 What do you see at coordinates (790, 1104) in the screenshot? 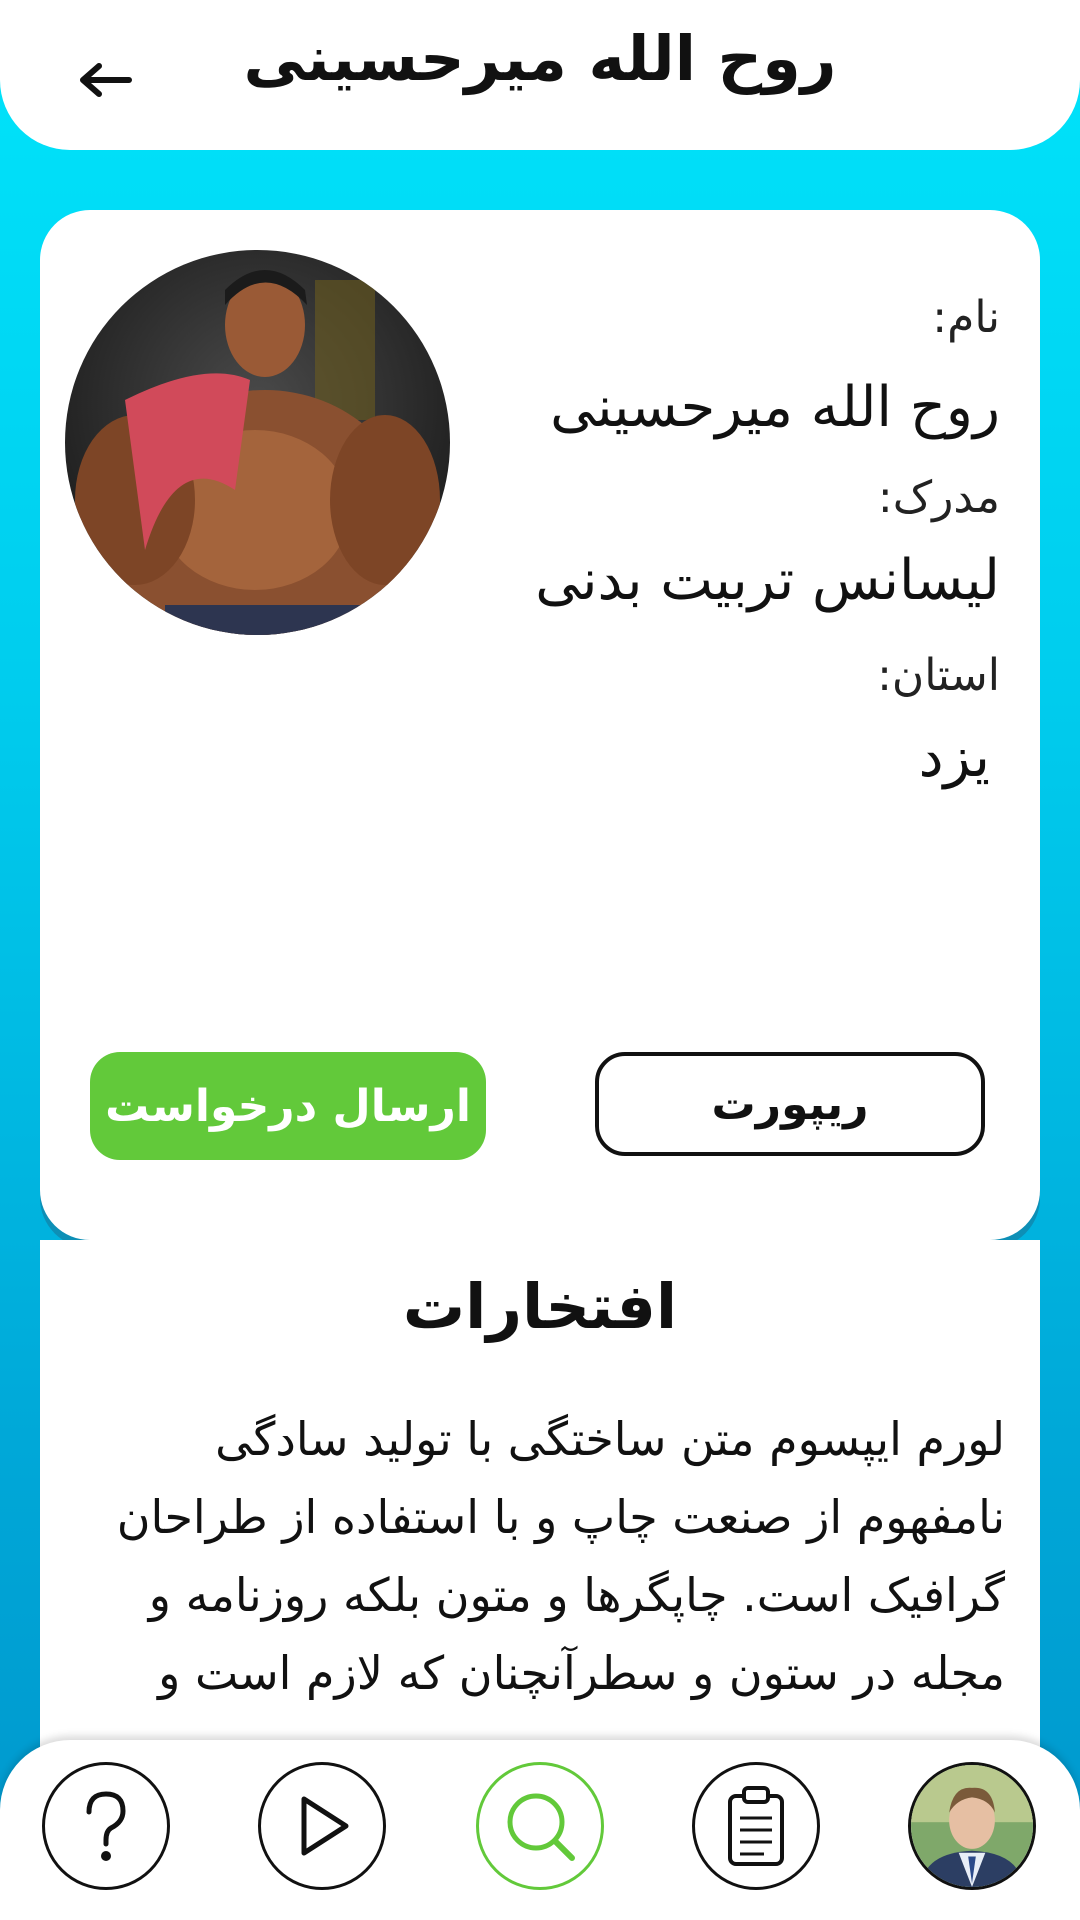
I see `report-button: ریپورت` at bounding box center [790, 1104].